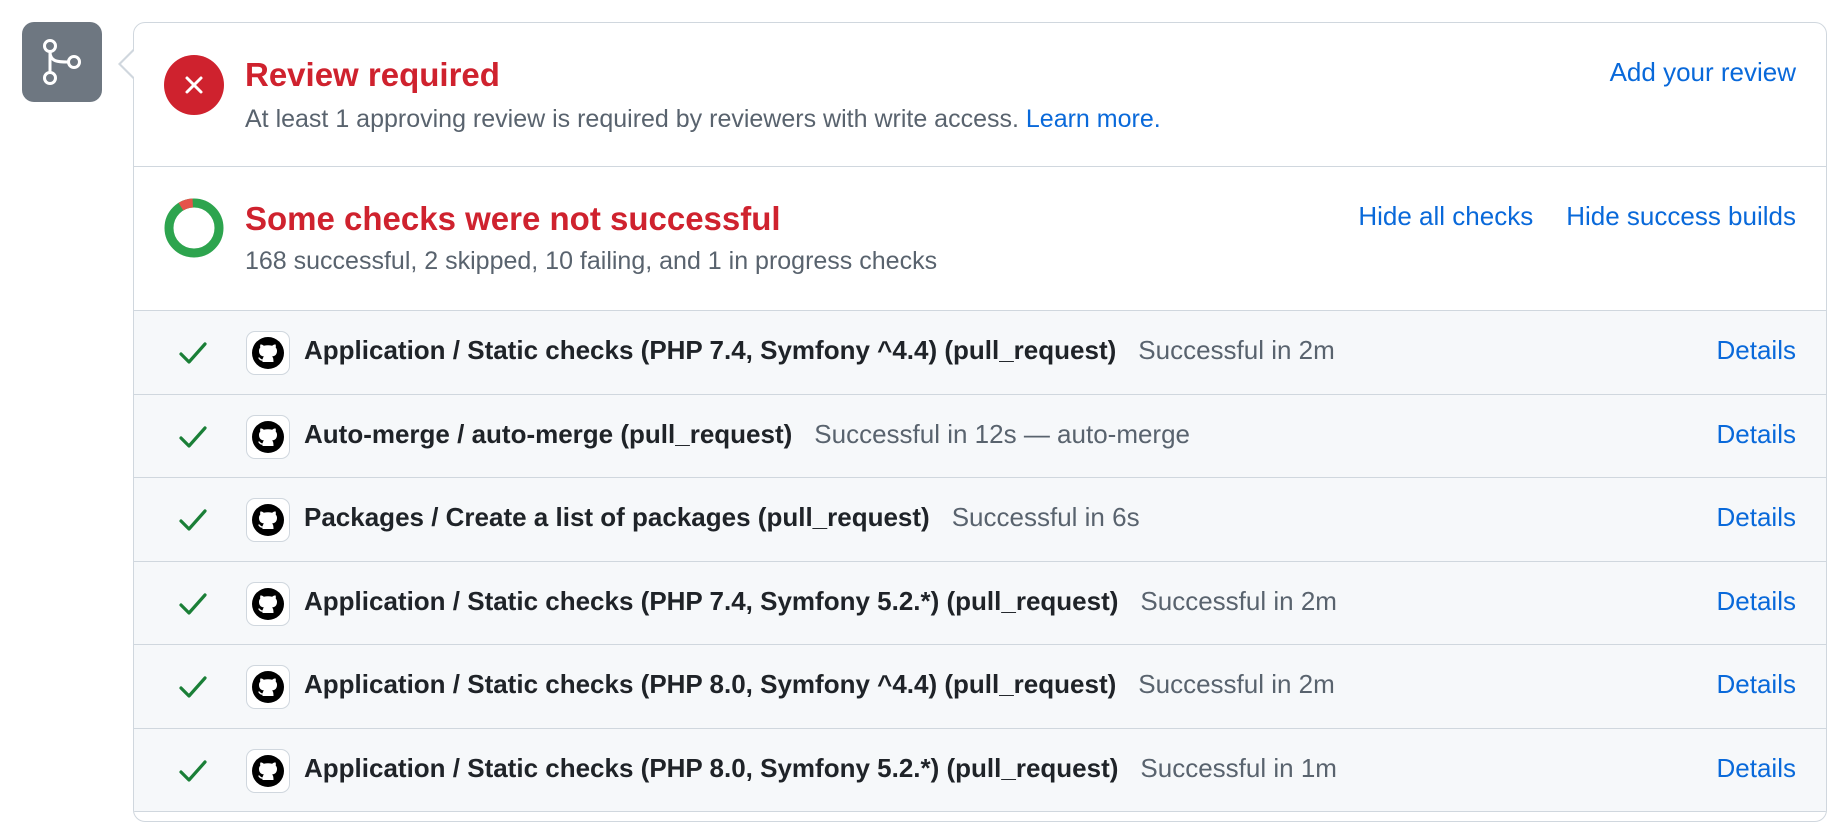  Describe the element at coordinates (1238, 767) in the screenshot. I see `check-status: Successful in 1m` at that location.